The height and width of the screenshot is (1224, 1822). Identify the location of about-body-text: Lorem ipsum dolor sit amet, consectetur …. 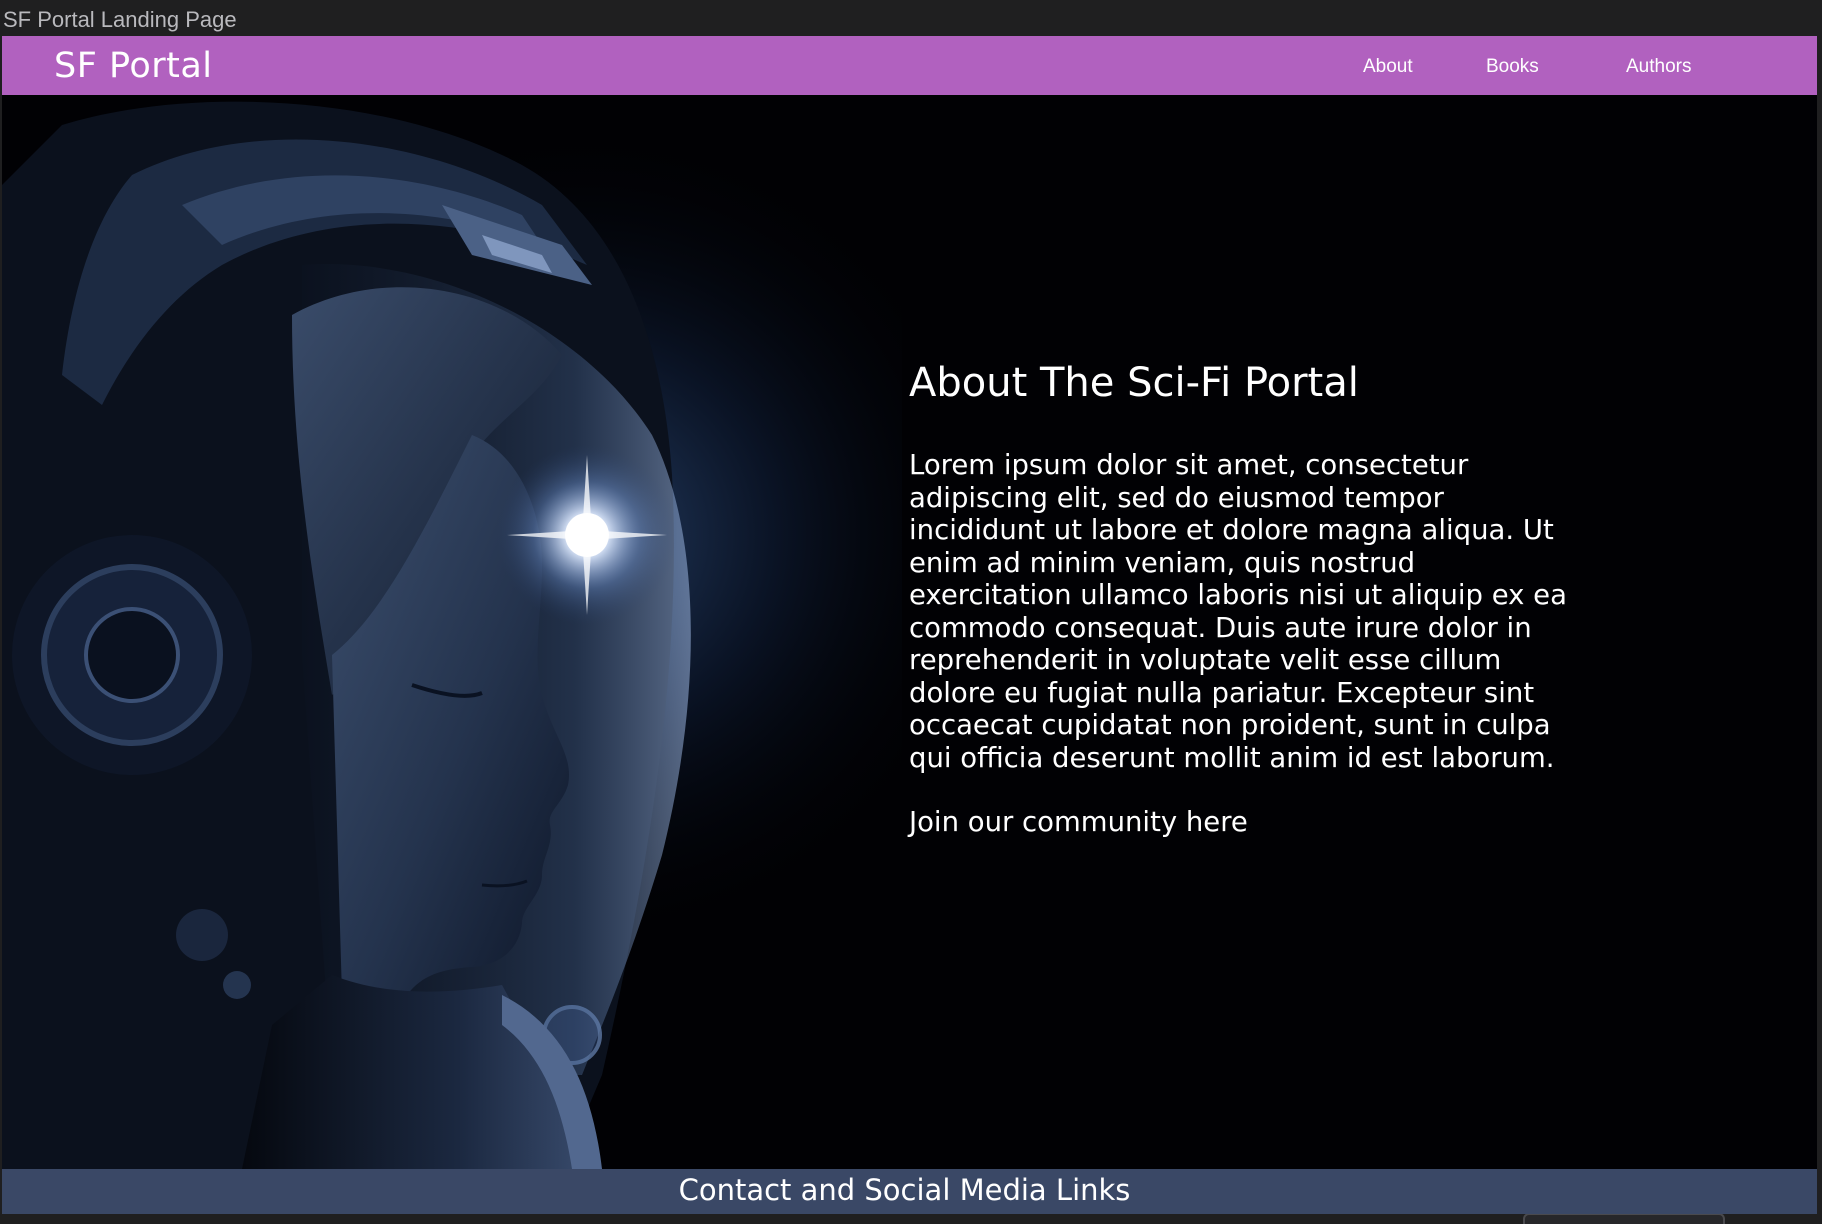
(1238, 611).